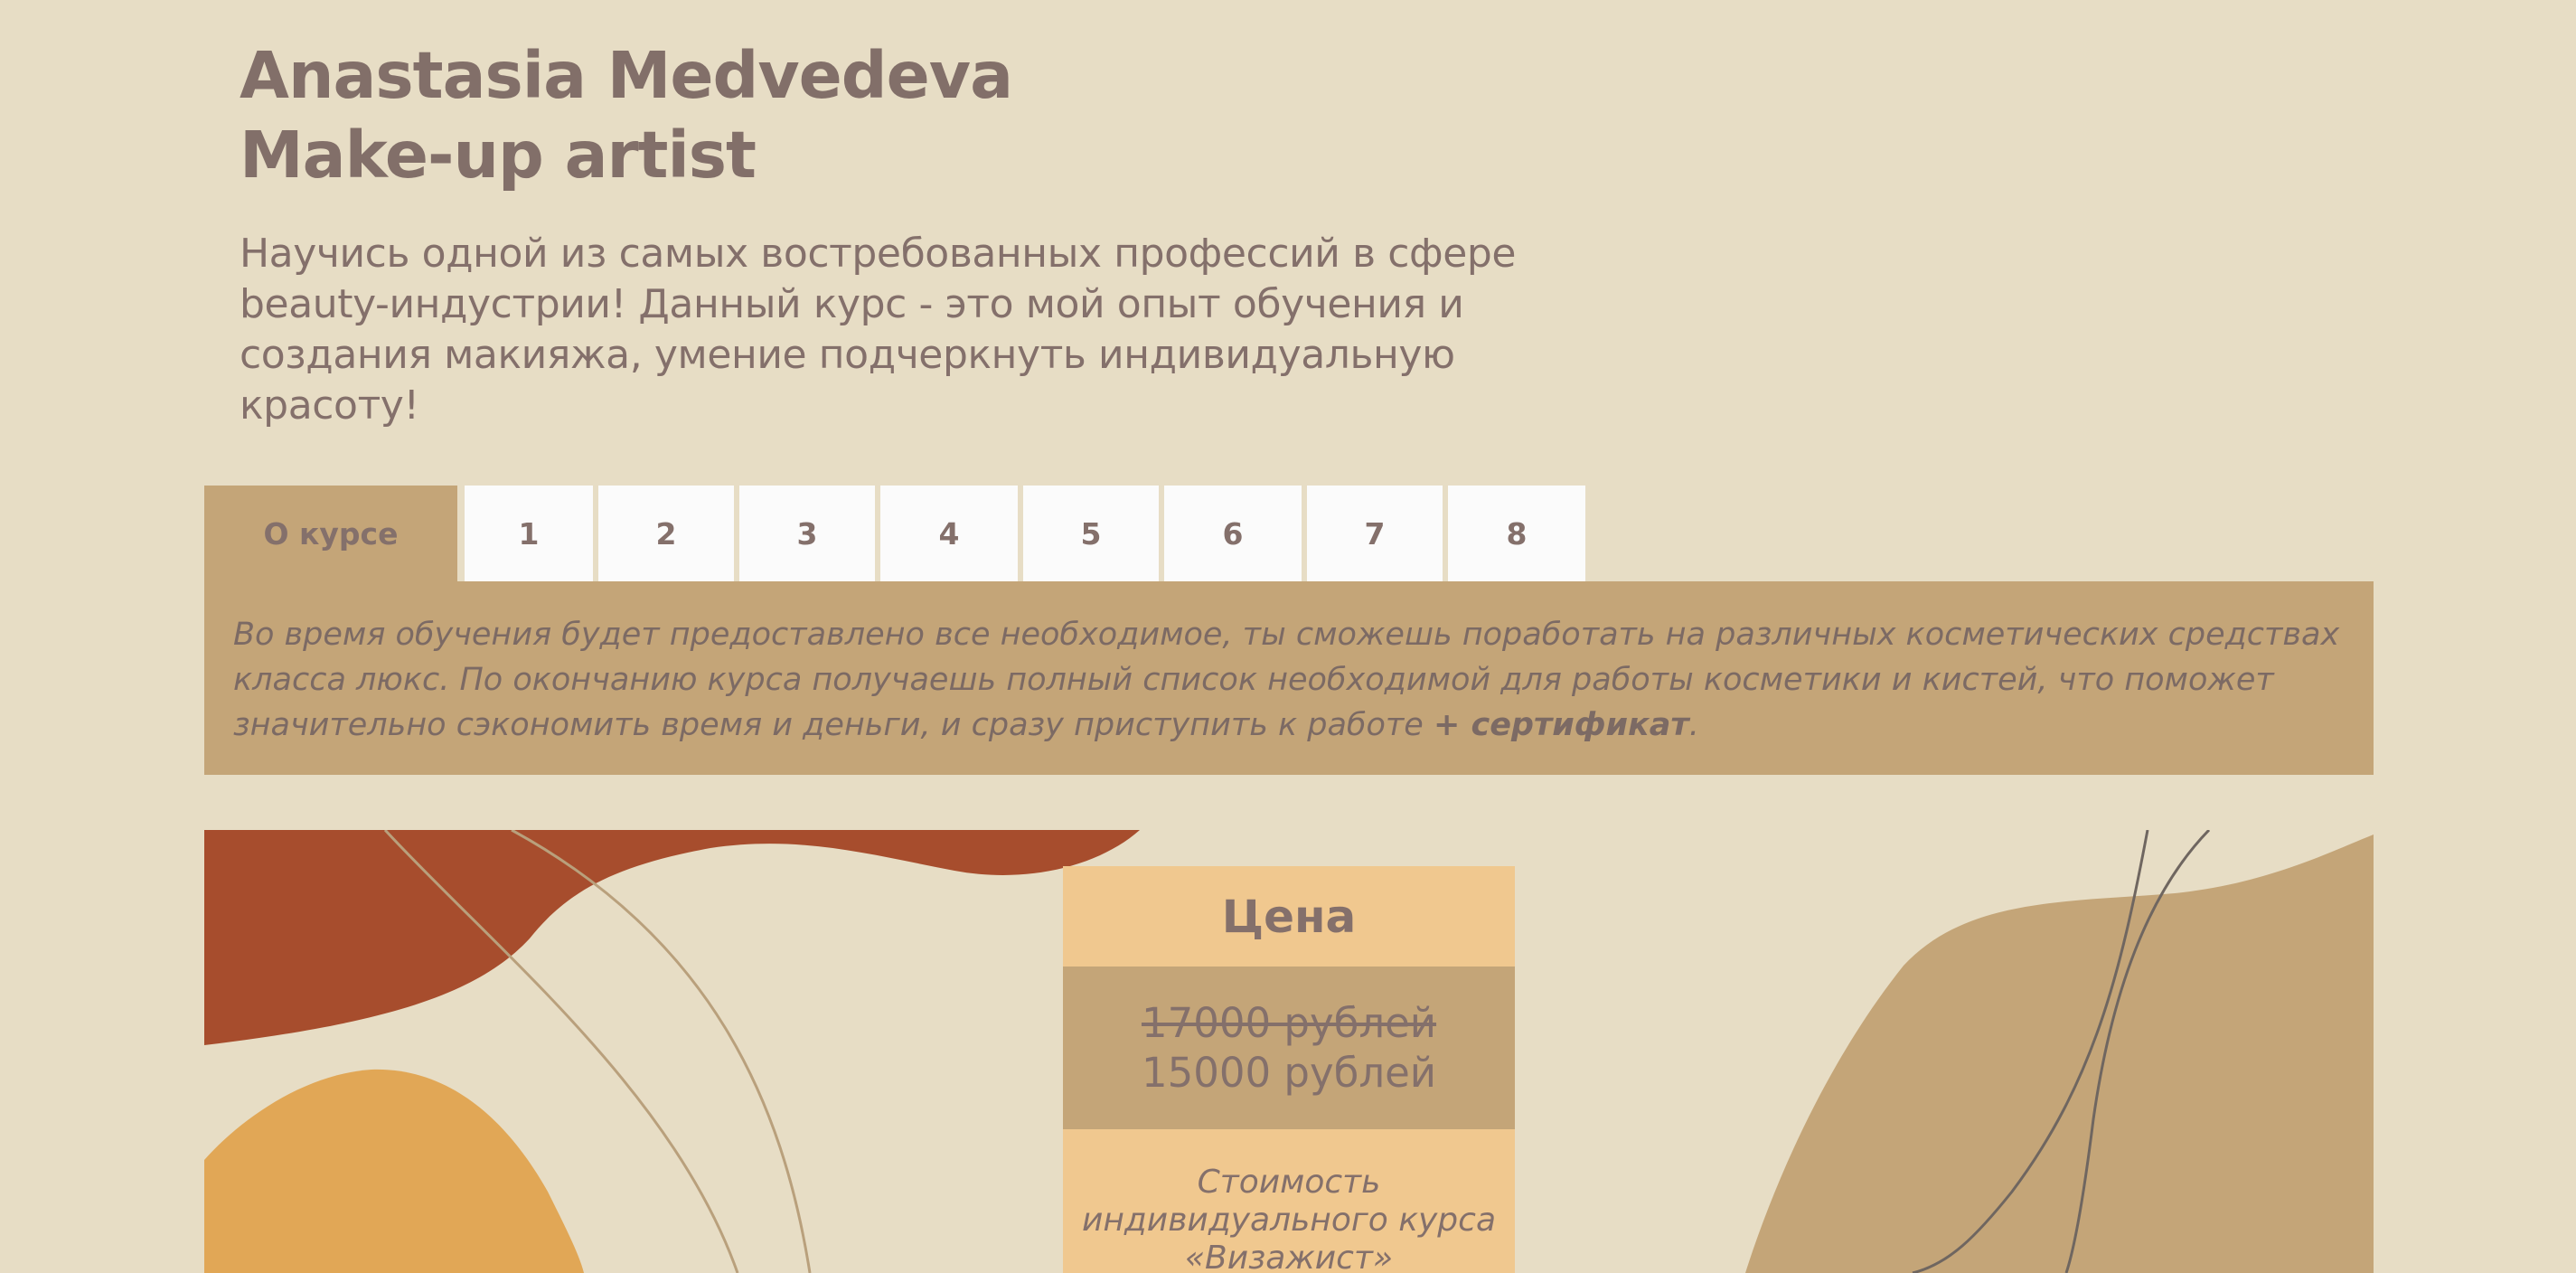  I want to click on about-end: ., so click(1694, 725).